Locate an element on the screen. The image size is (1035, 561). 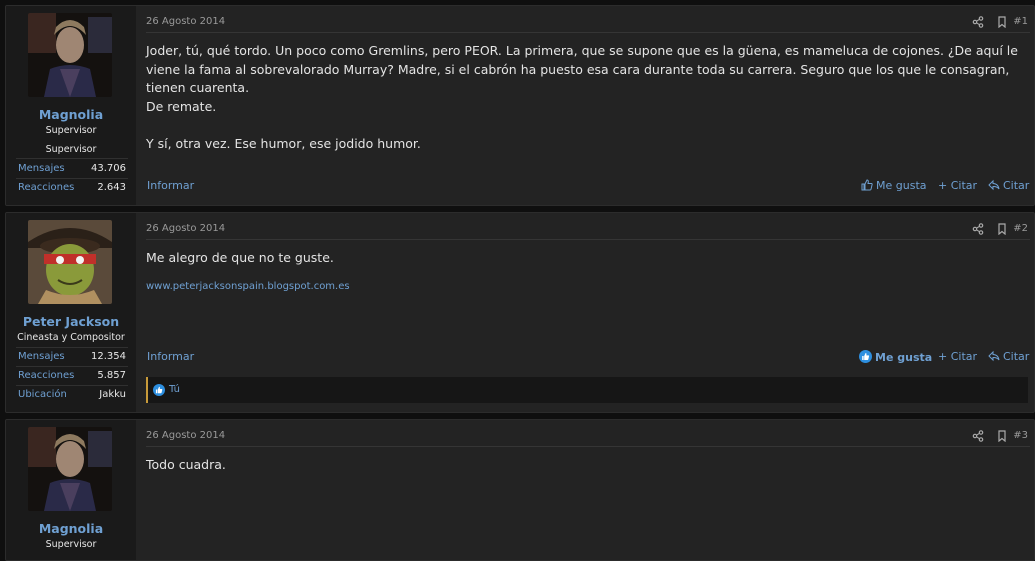
reactions-bar: Tú is located at coordinates (587, 390).